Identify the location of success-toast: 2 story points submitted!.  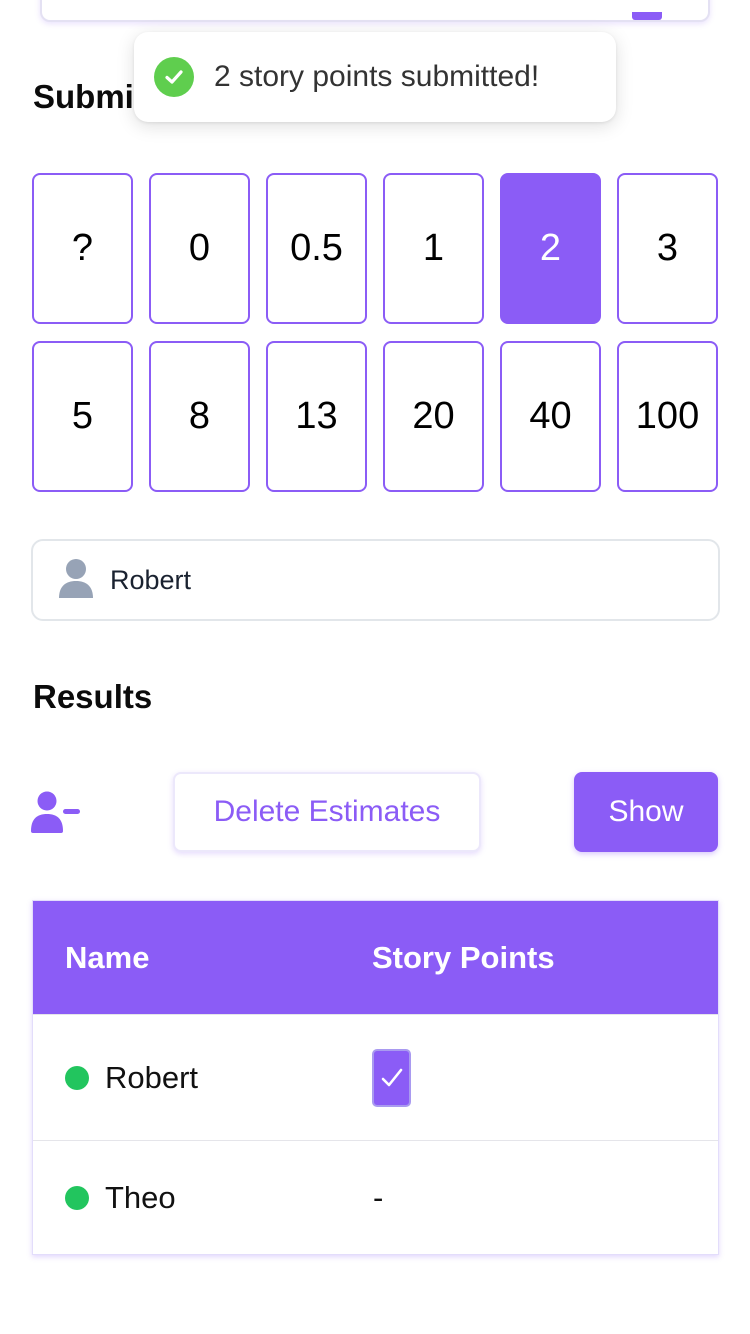
(375, 77).